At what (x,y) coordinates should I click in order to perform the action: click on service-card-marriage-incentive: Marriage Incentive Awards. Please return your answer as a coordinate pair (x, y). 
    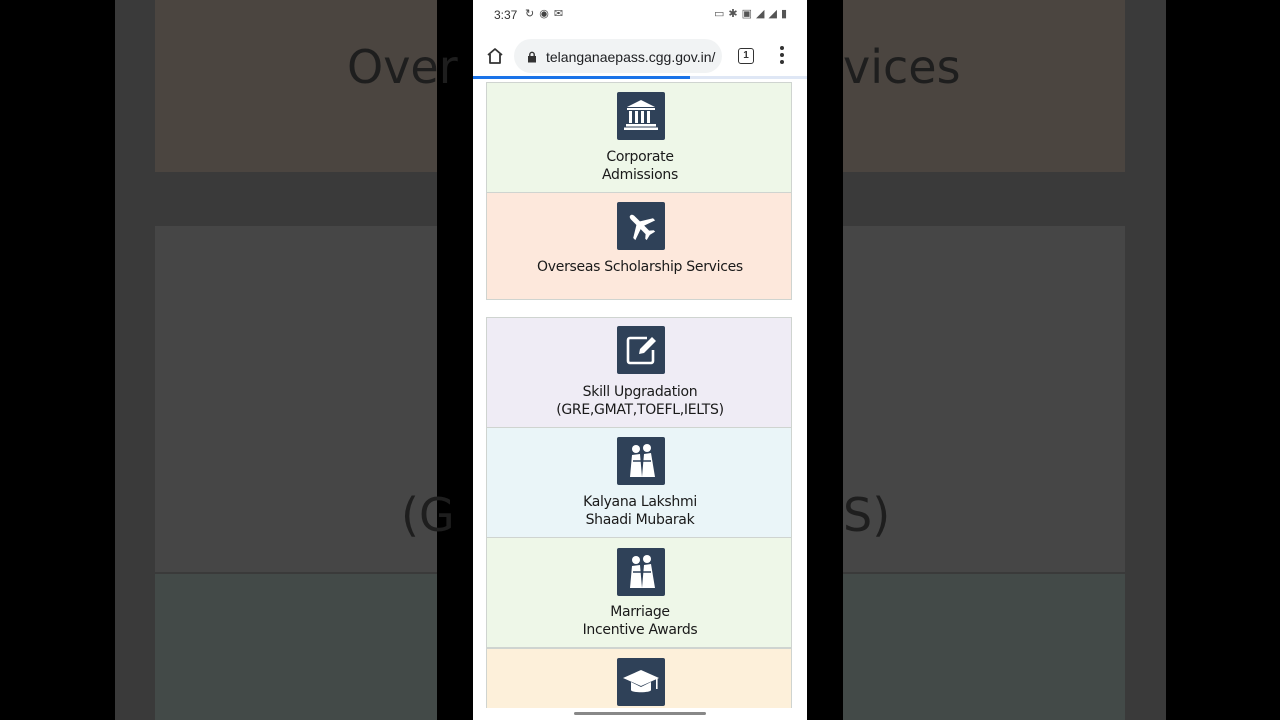
    Looking at the image, I should click on (639, 592).